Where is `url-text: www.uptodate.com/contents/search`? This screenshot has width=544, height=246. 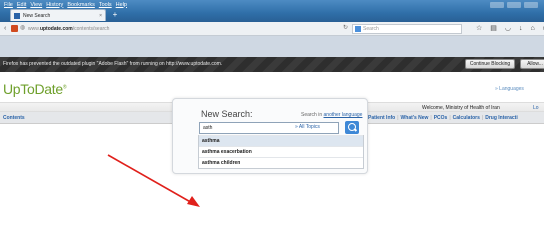 url-text: www.uptodate.com/contents/search is located at coordinates (69, 29).